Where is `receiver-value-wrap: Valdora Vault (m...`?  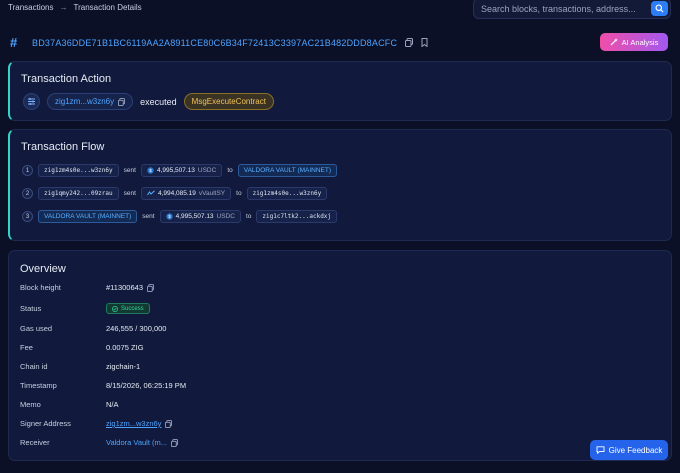
receiver-value-wrap: Valdora Vault (m... is located at coordinates (142, 442).